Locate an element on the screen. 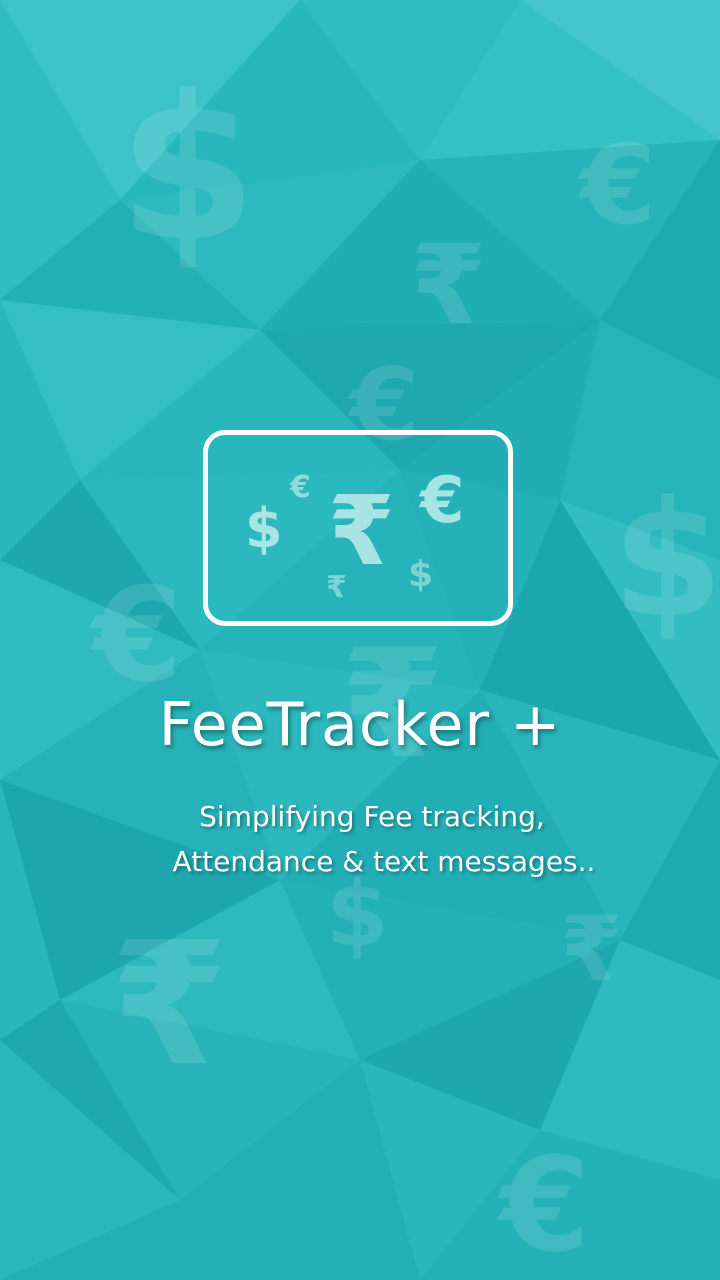 The height and width of the screenshot is (1280, 720). app-logo: $ € ₹ € ₹ $ is located at coordinates (358, 528).